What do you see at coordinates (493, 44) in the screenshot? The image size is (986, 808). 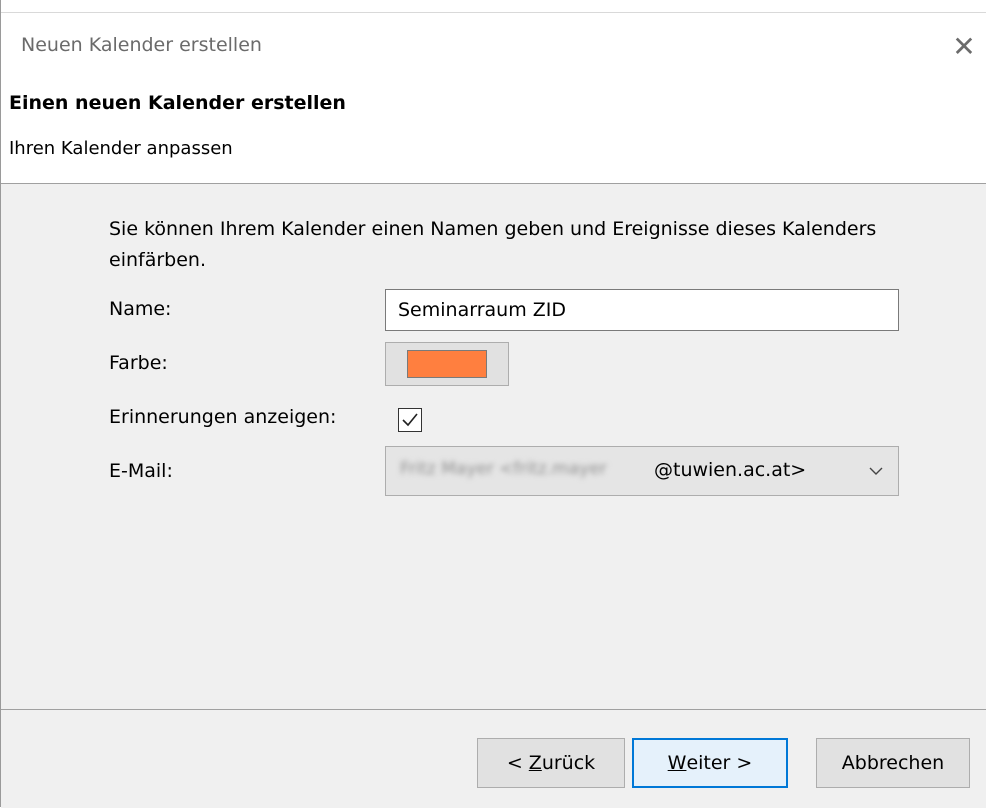 I see `title-bar: Neuen Kalender erstellen ✕` at bounding box center [493, 44].